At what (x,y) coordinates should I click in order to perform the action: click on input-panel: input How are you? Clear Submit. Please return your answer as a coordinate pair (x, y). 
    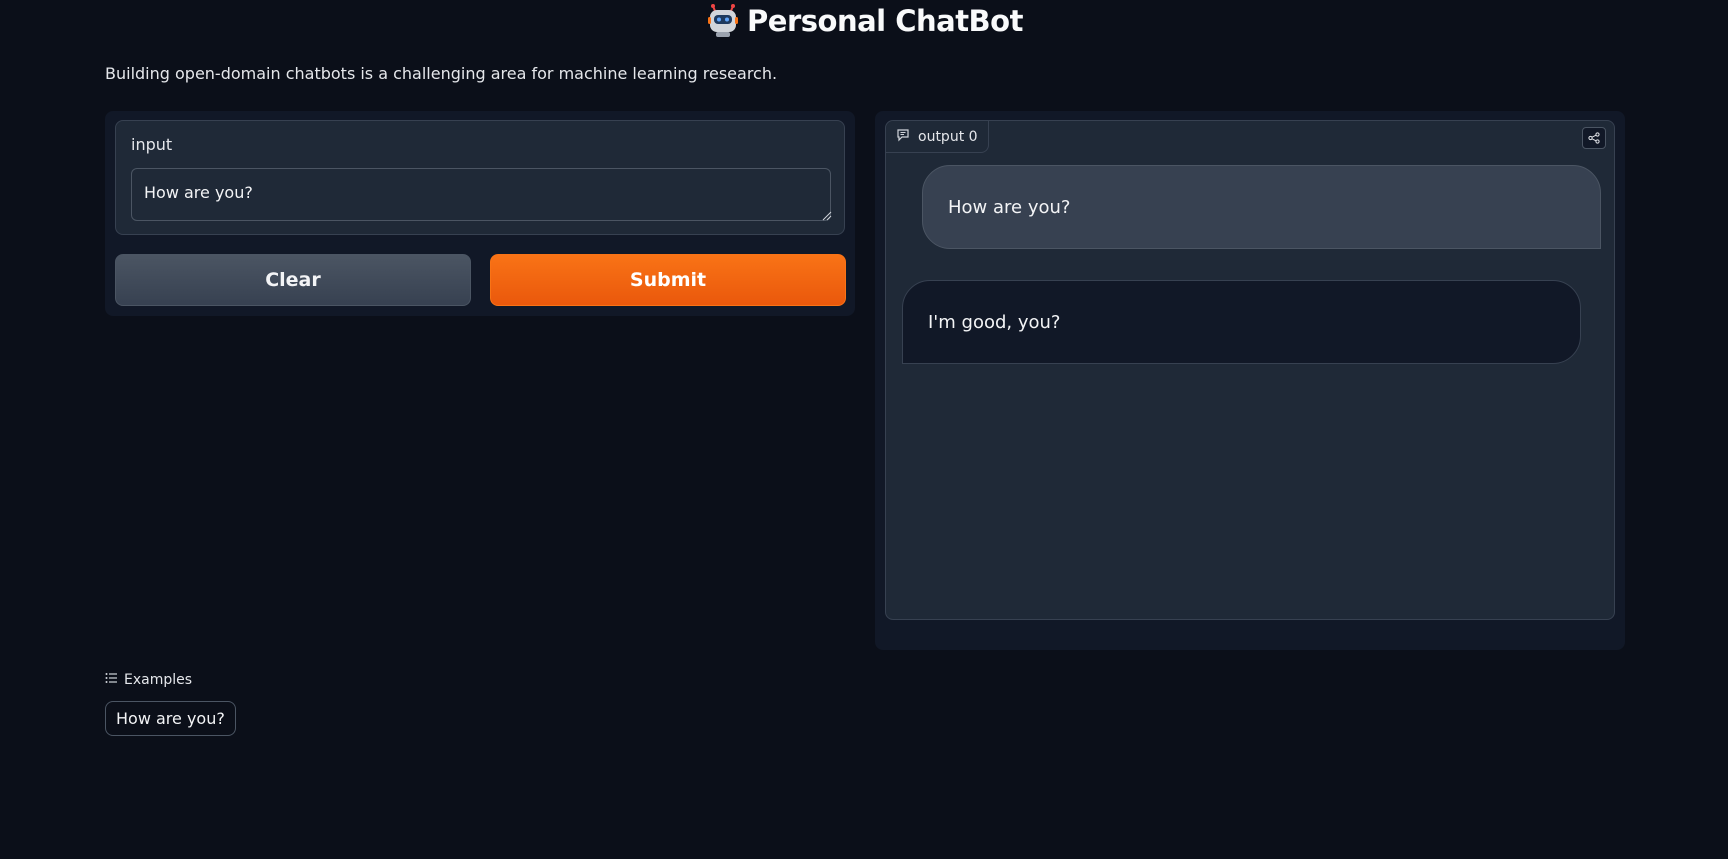
    Looking at the image, I should click on (480, 213).